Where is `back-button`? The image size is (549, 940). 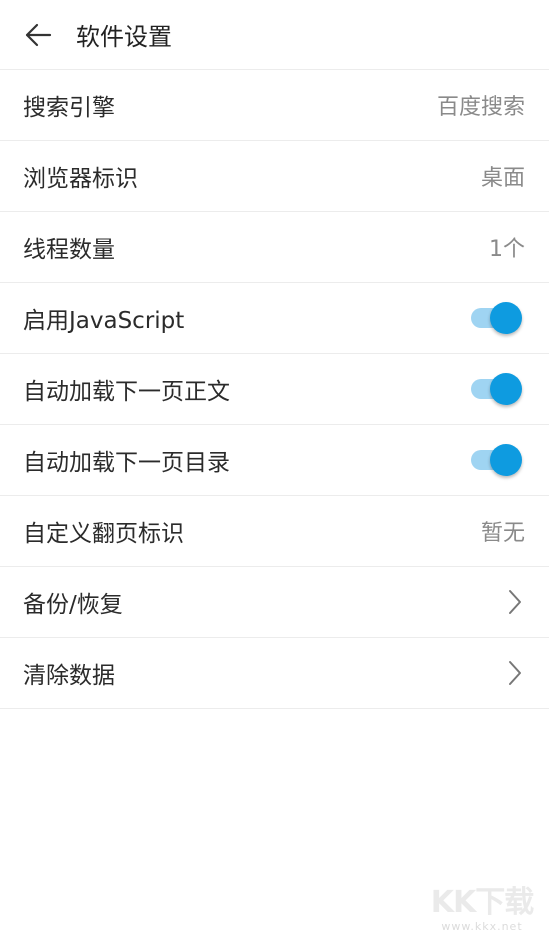 back-button is located at coordinates (38, 35).